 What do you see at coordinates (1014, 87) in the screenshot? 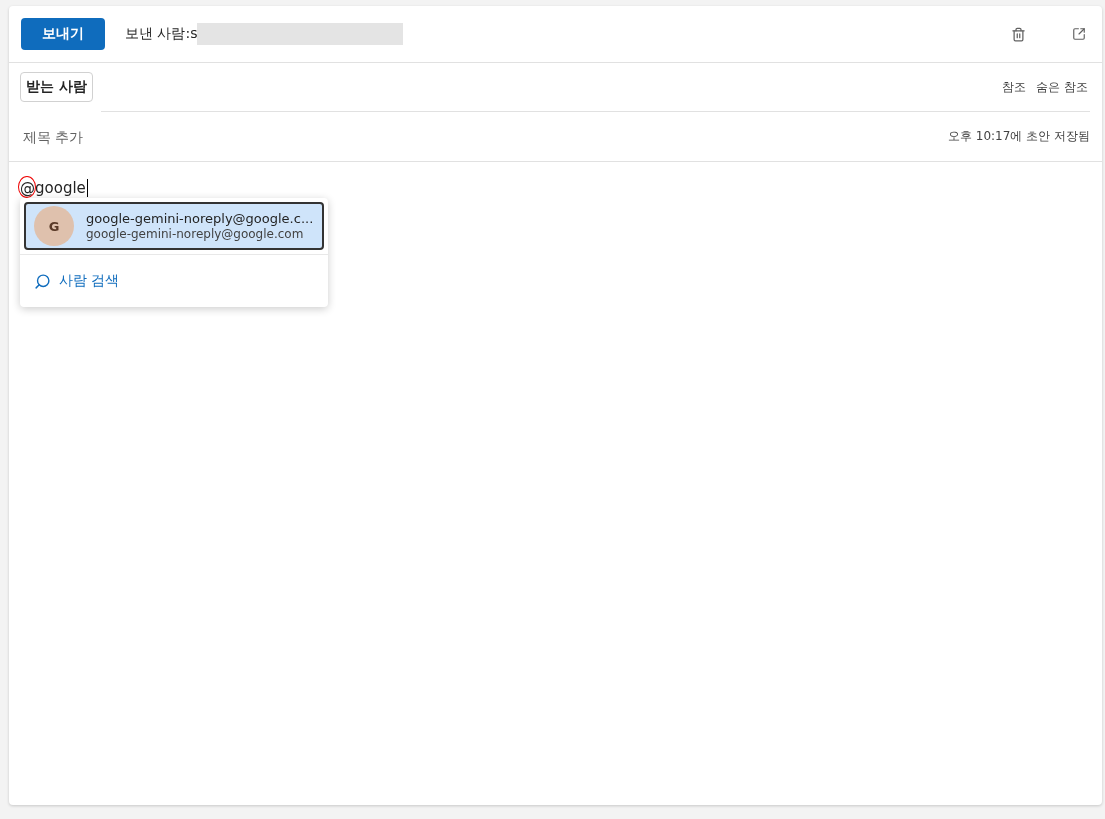
I see `cc-link: 참조` at bounding box center [1014, 87].